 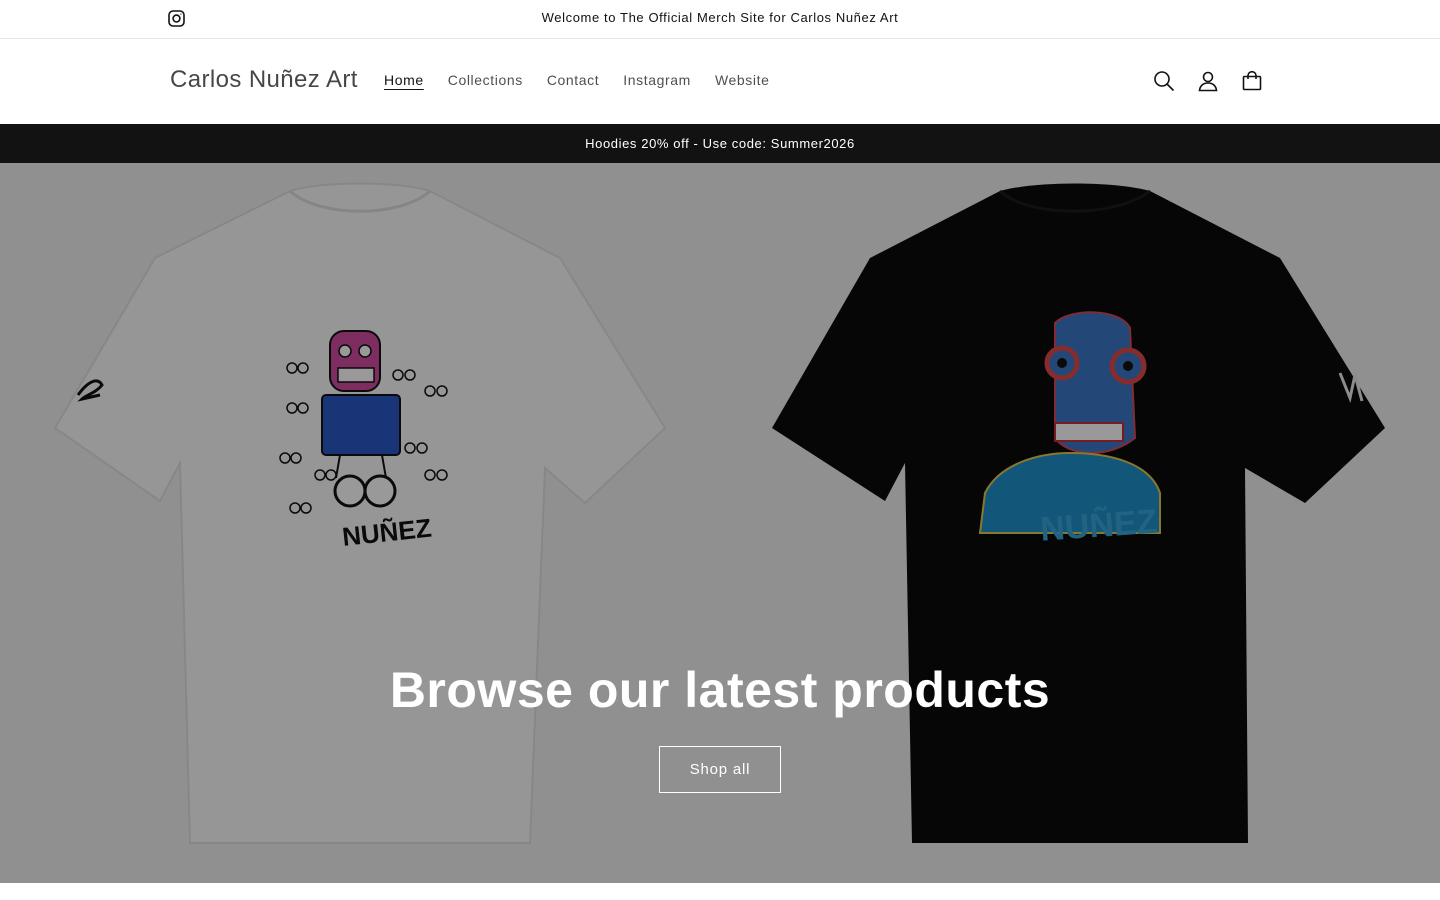 I want to click on nav-item-instagram: Instagram, so click(x=657, y=80).